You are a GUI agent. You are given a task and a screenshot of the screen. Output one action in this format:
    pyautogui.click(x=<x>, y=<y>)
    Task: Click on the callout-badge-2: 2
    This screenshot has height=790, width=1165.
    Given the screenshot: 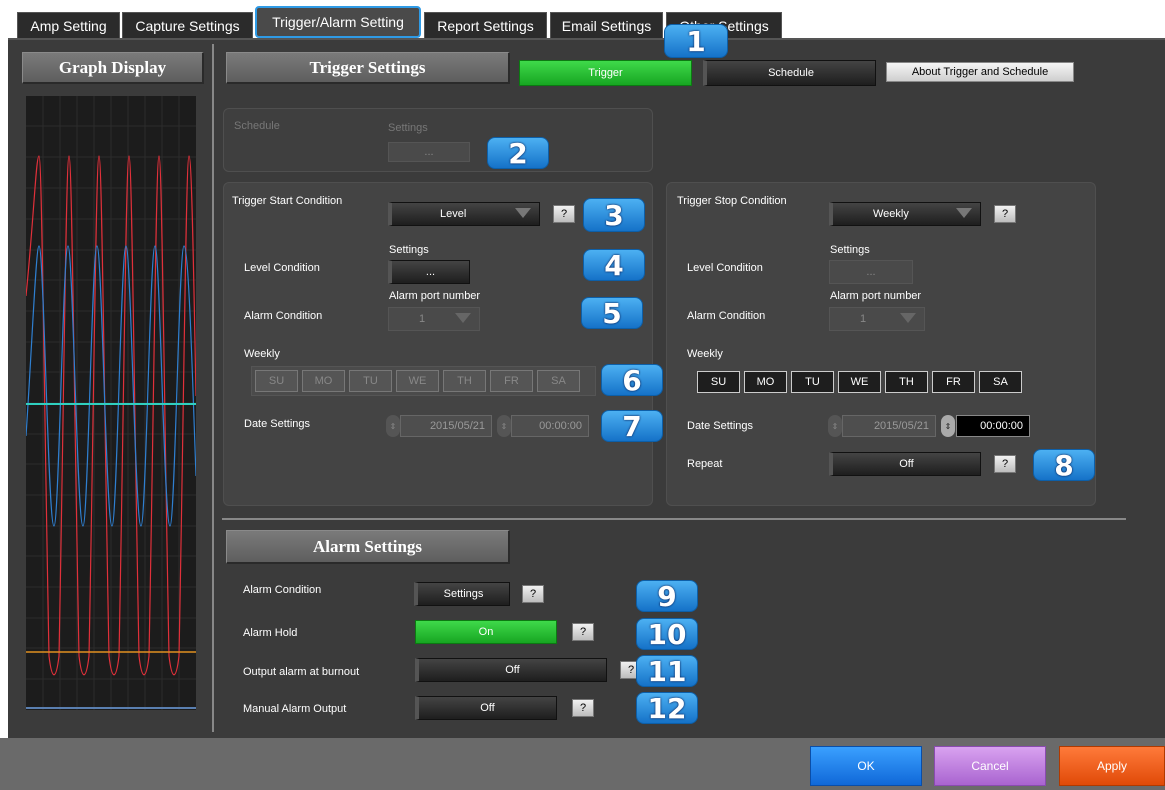 What is the action you would take?
    pyautogui.click(x=518, y=153)
    